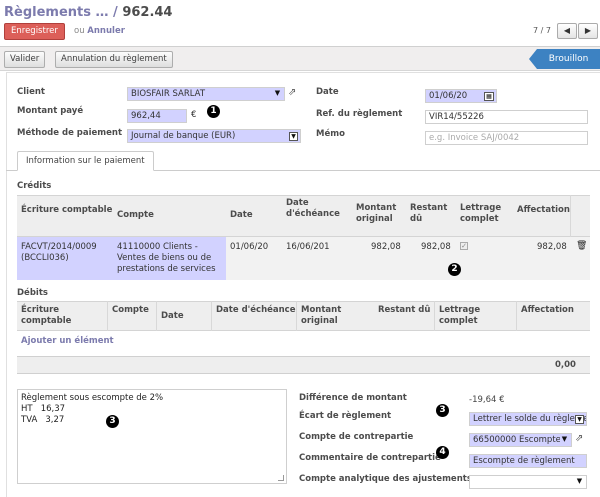 The height and width of the screenshot is (497, 600). Describe the element at coordinates (85, 161) in the screenshot. I see `tab-payment-info: Information sur le paiement` at that location.